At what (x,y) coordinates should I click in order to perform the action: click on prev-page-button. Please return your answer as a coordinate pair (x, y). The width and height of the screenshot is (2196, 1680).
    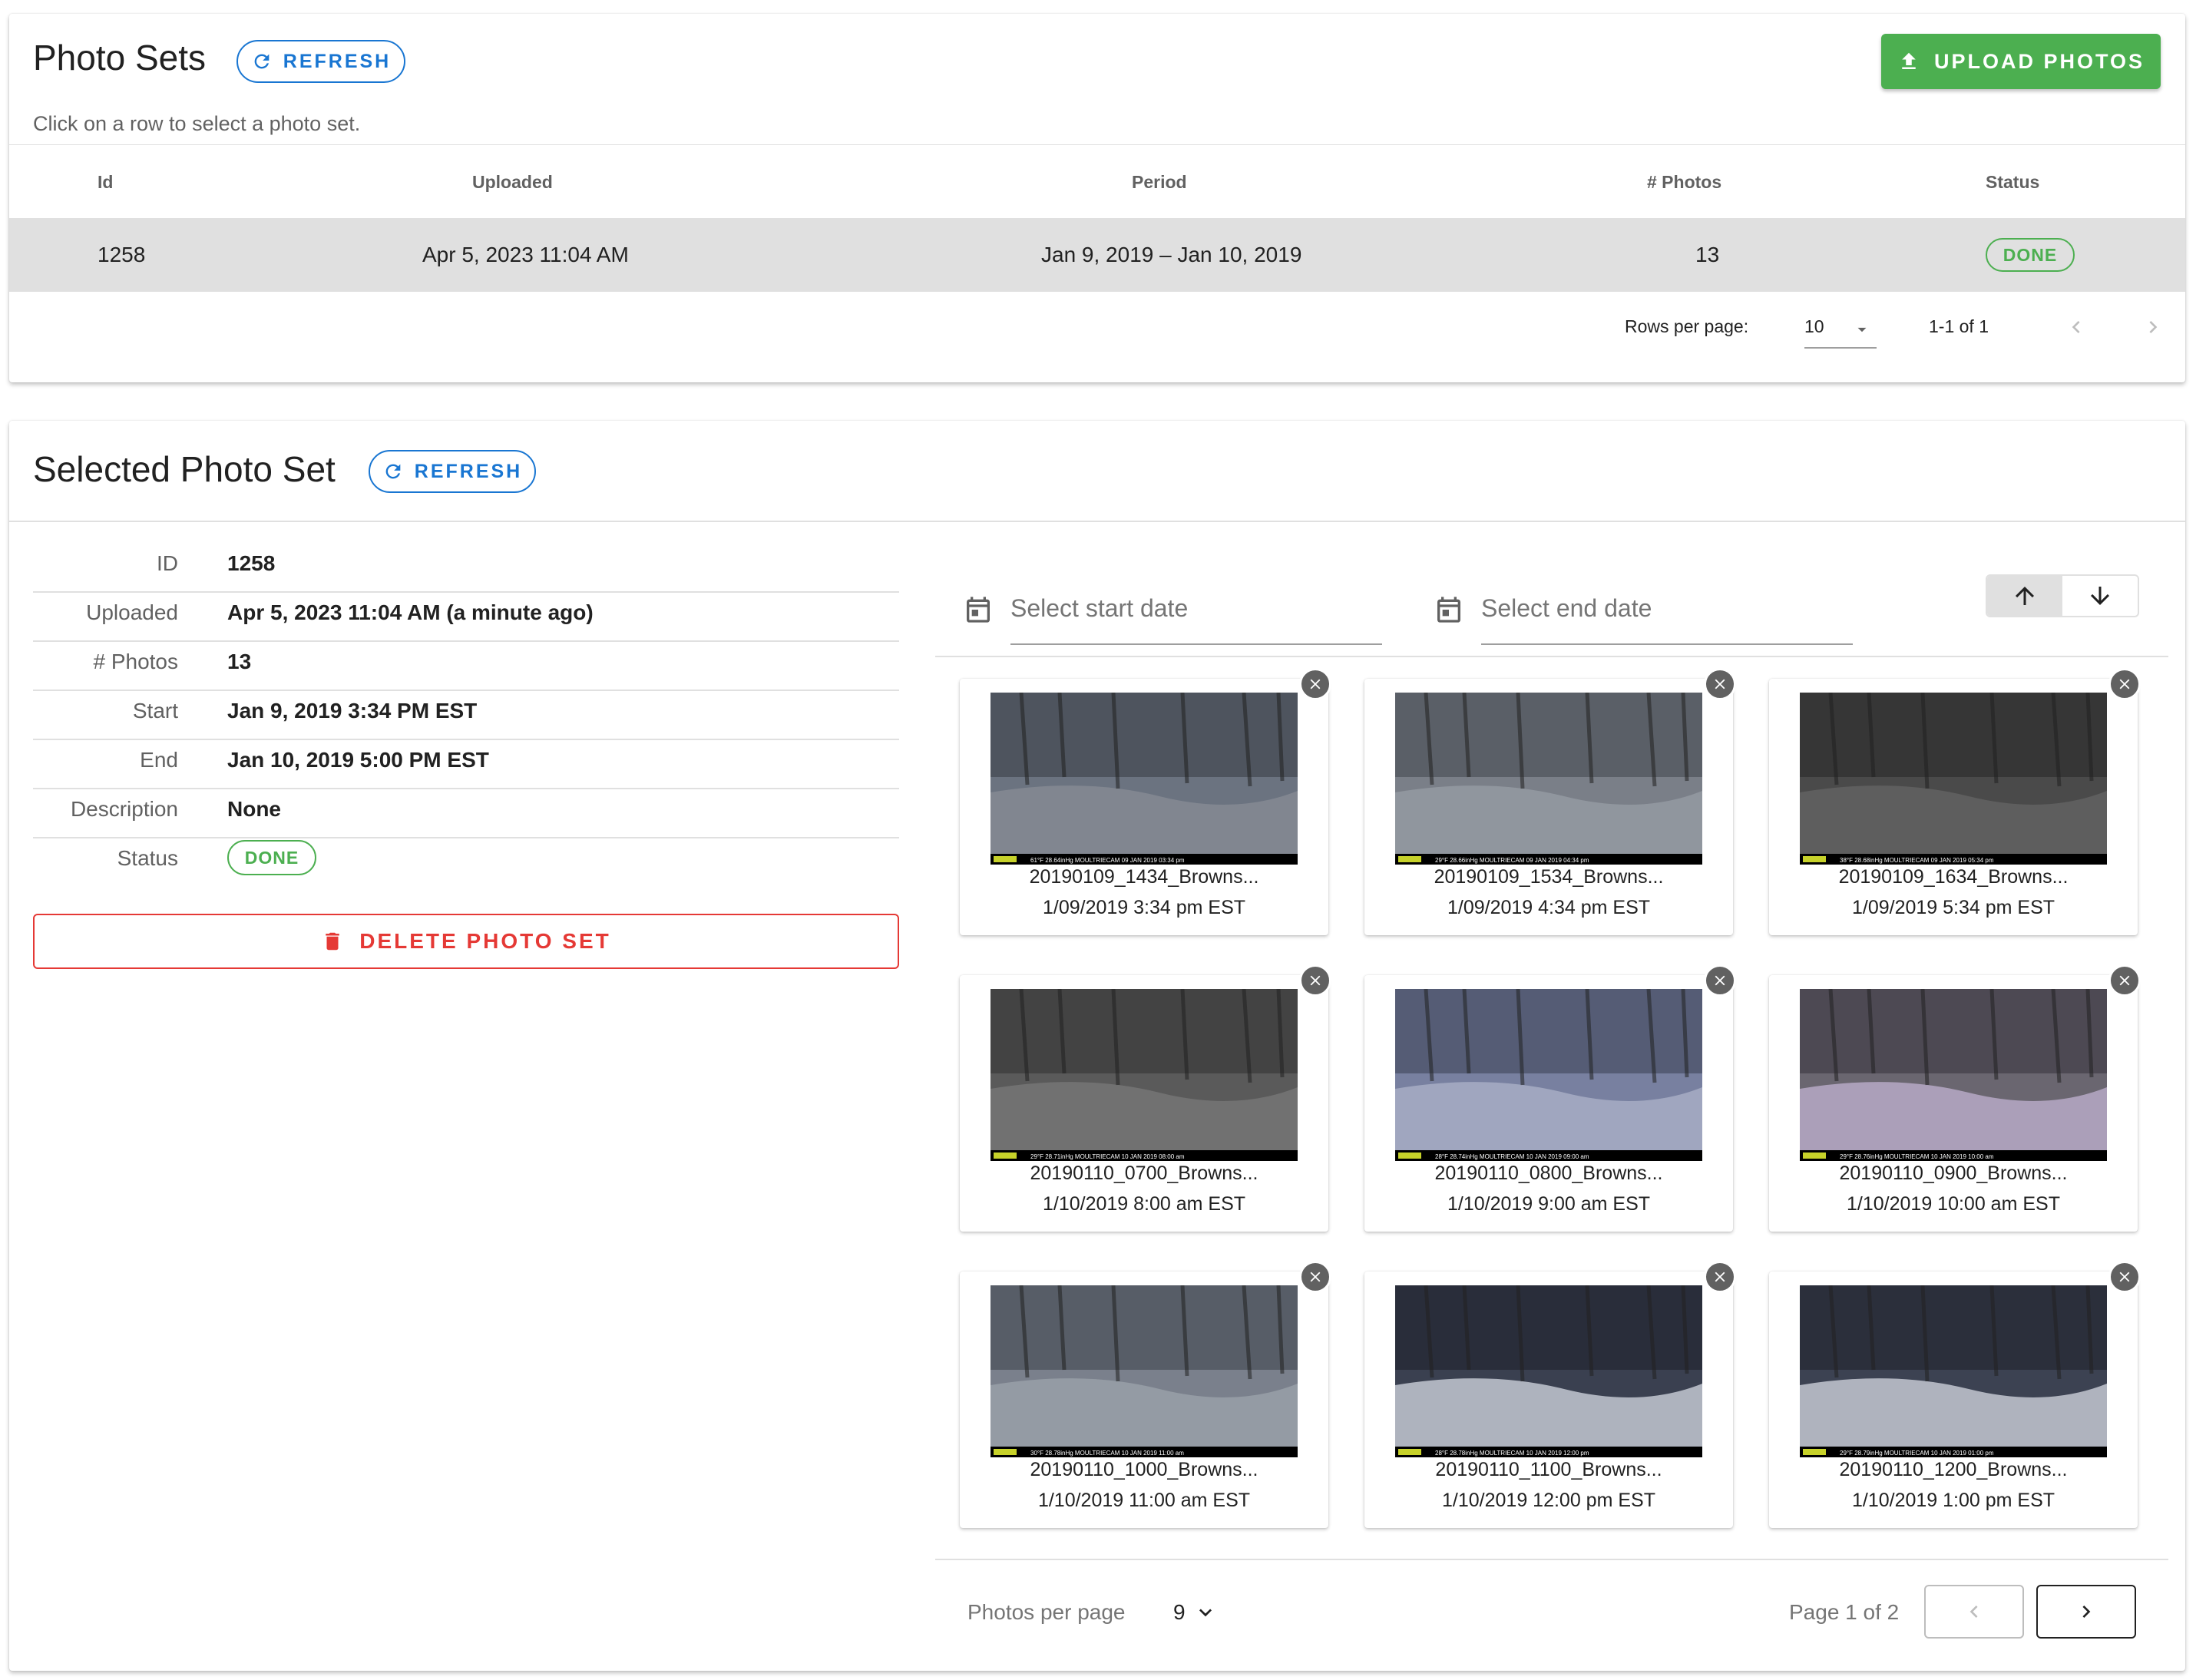
    Looking at the image, I should click on (1974, 1612).